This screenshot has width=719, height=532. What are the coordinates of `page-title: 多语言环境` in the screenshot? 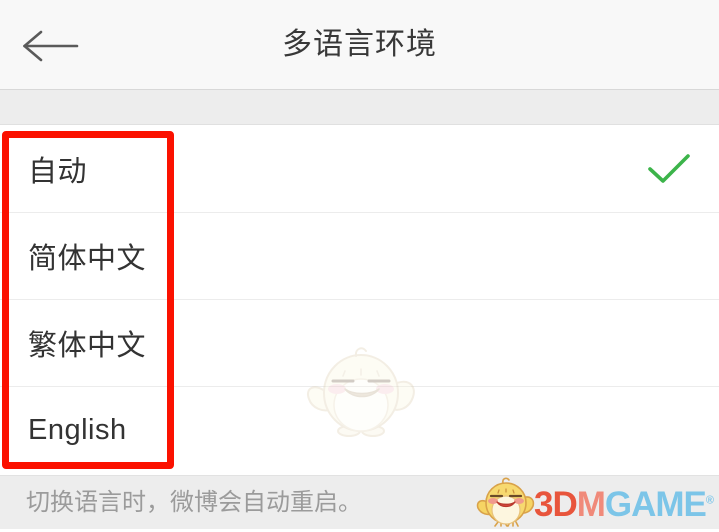 It's located at (359, 44).